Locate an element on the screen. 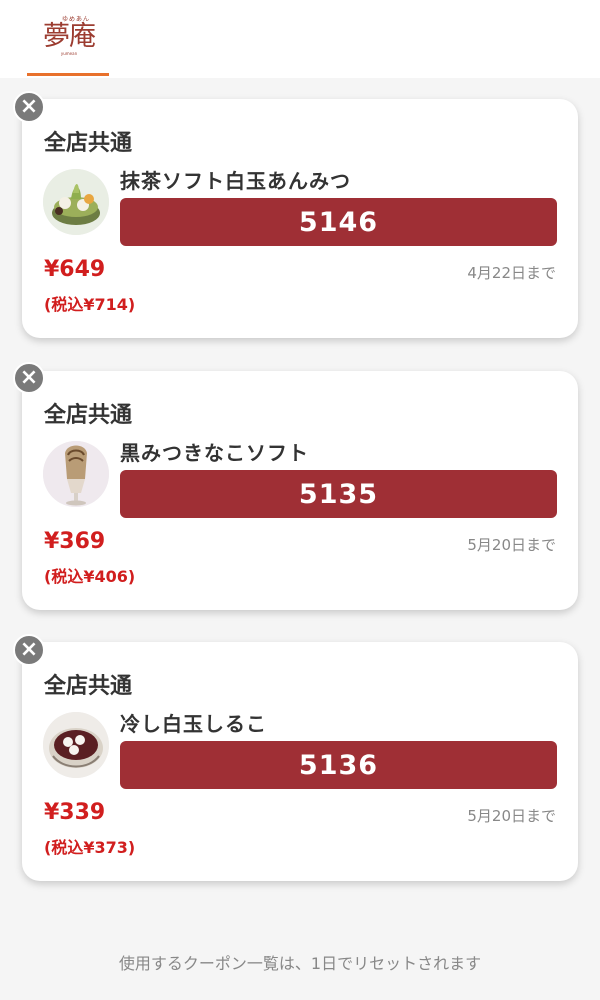 The image size is (600, 1000). price: ¥649 is located at coordinates (75, 269).